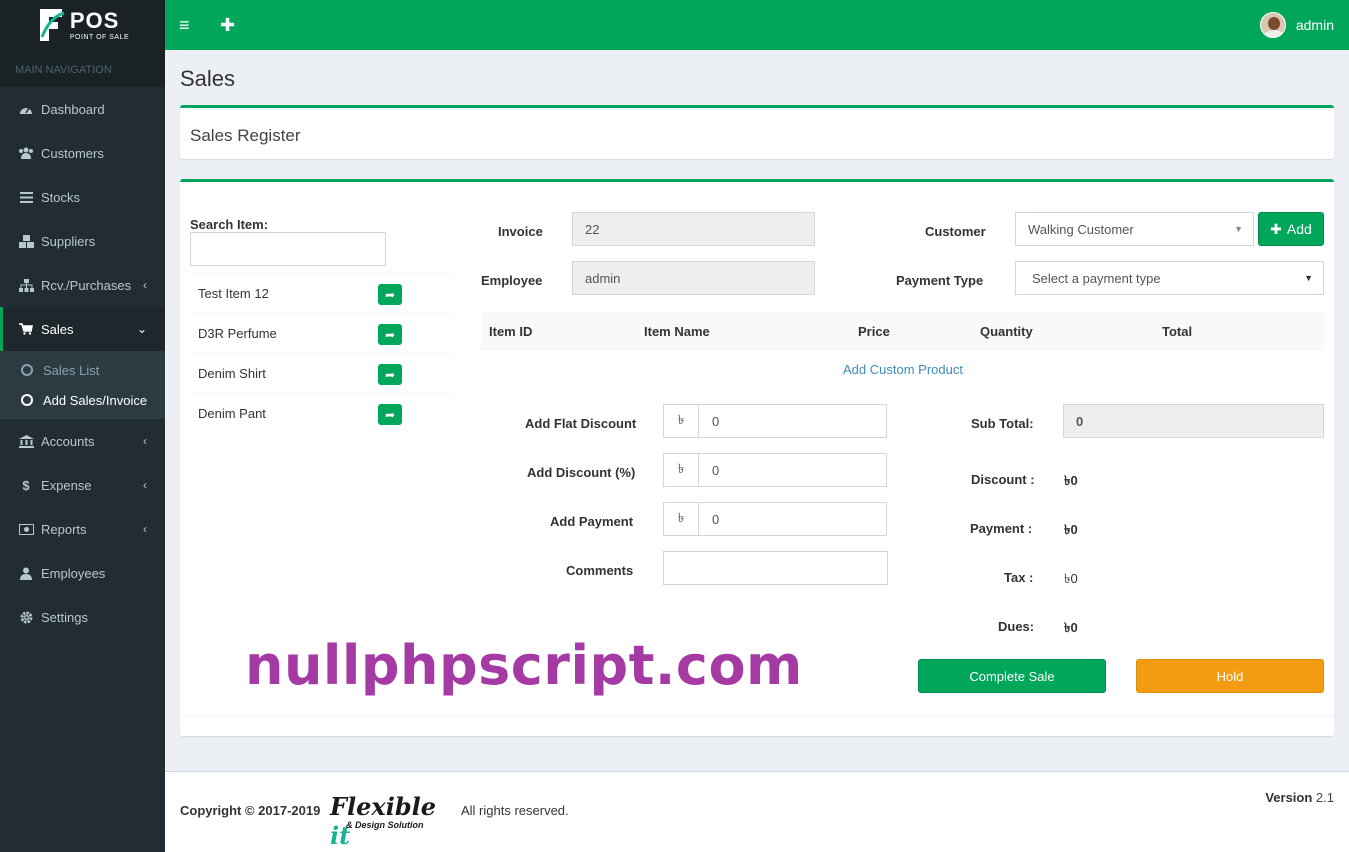 Image resolution: width=1349 pixels, height=852 pixels. What do you see at coordinates (1071, 480) in the screenshot?
I see `discount-value: ৳0` at bounding box center [1071, 480].